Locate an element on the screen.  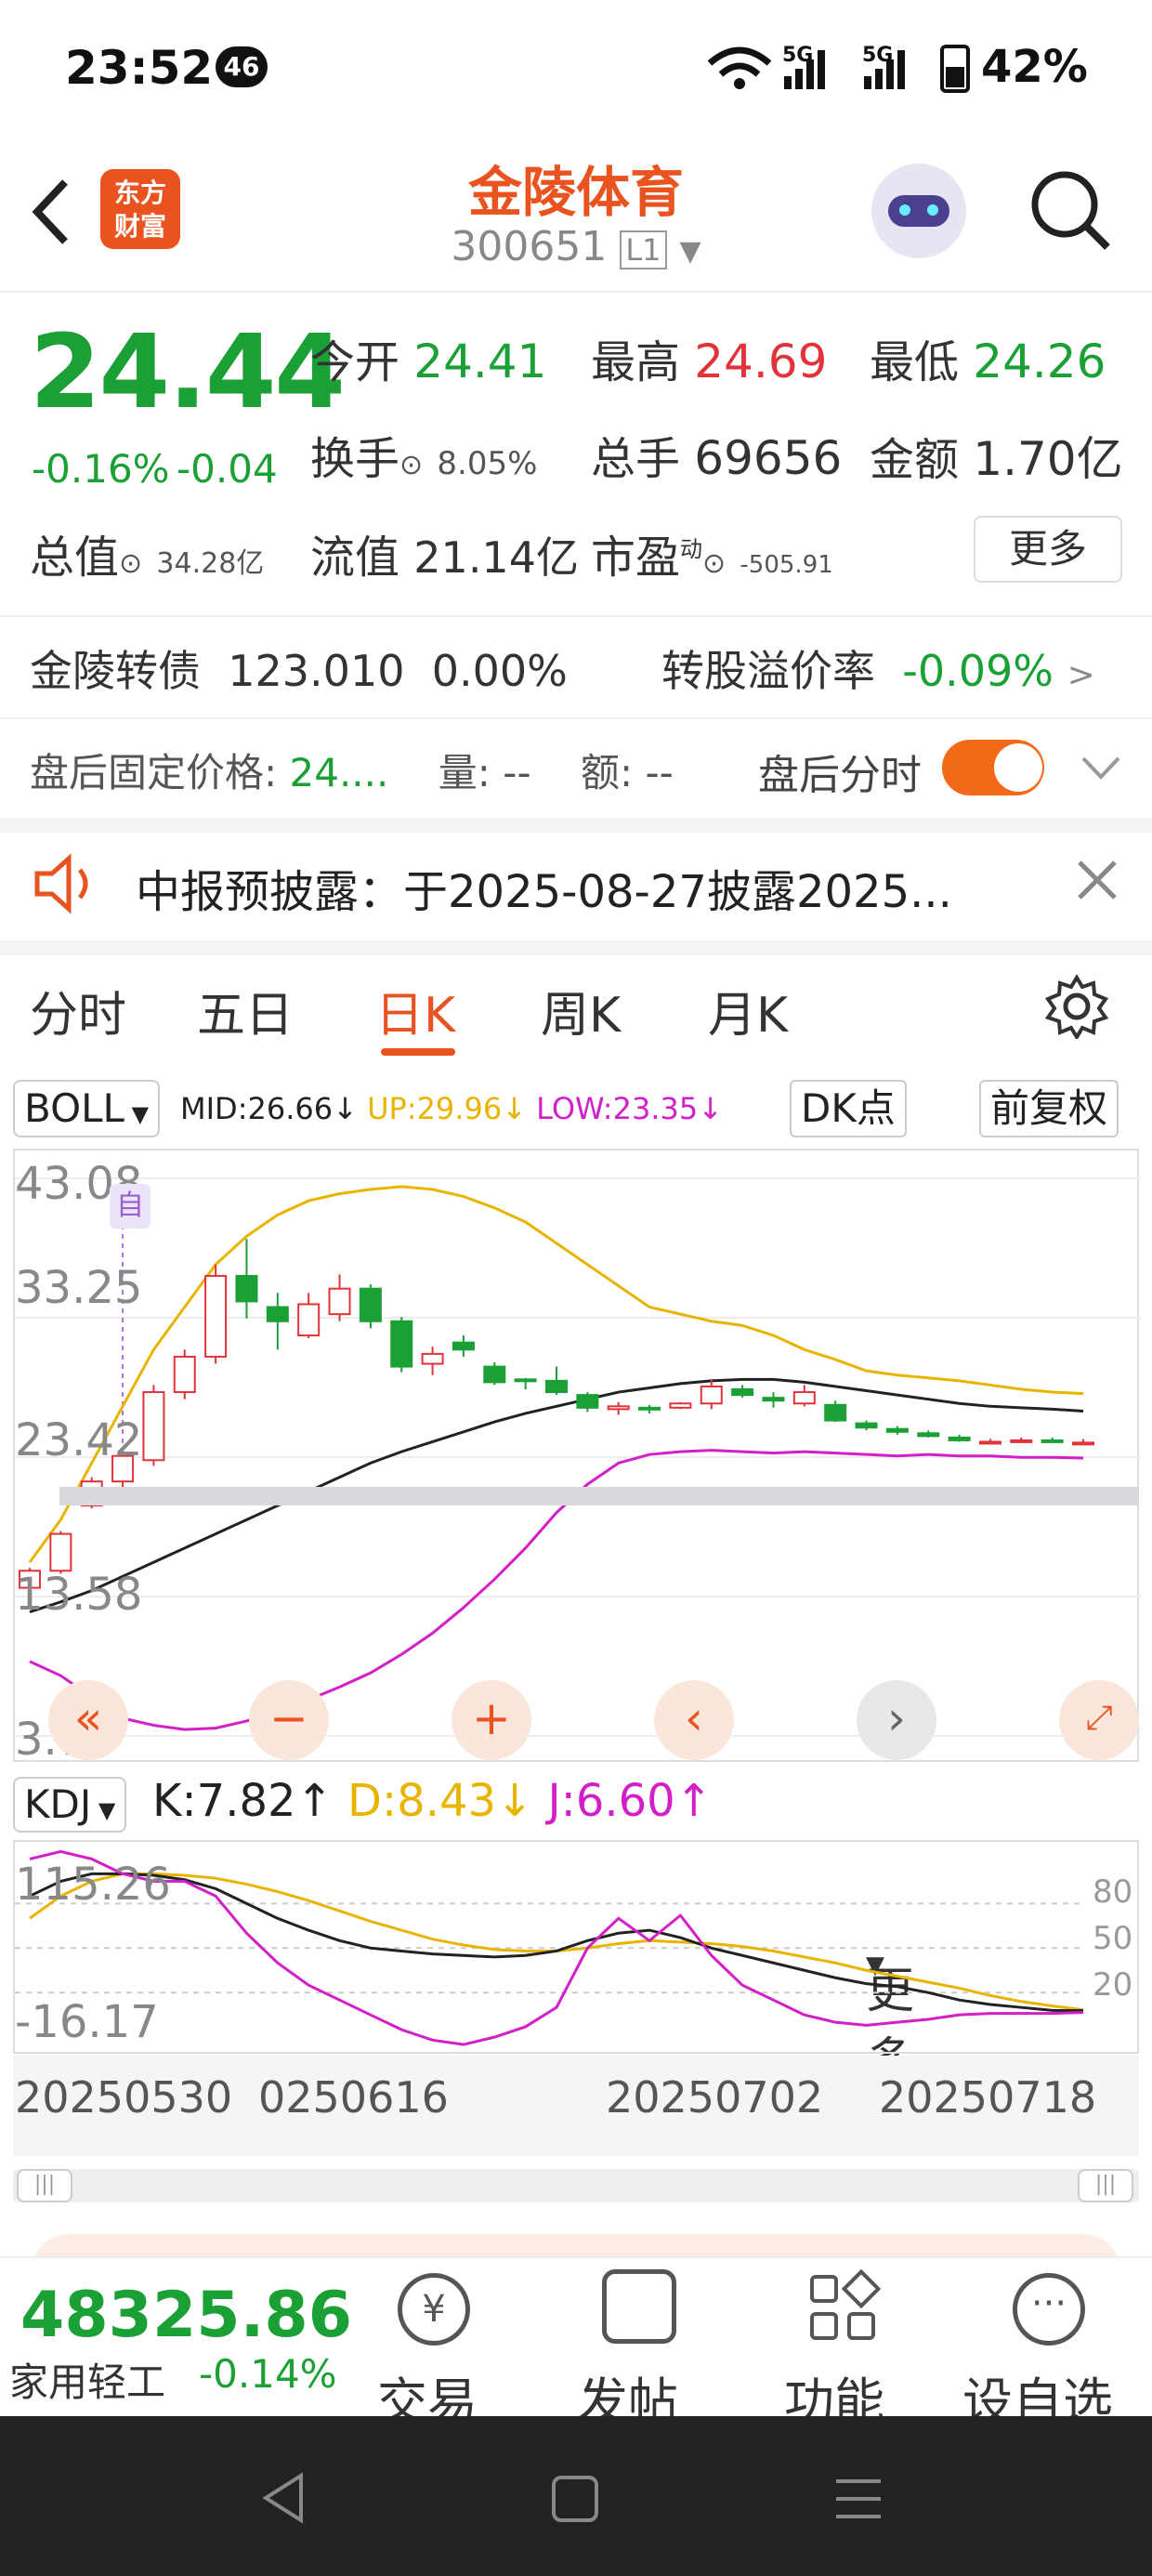
y-label-4: 13.58 is located at coordinates (79, 1595).